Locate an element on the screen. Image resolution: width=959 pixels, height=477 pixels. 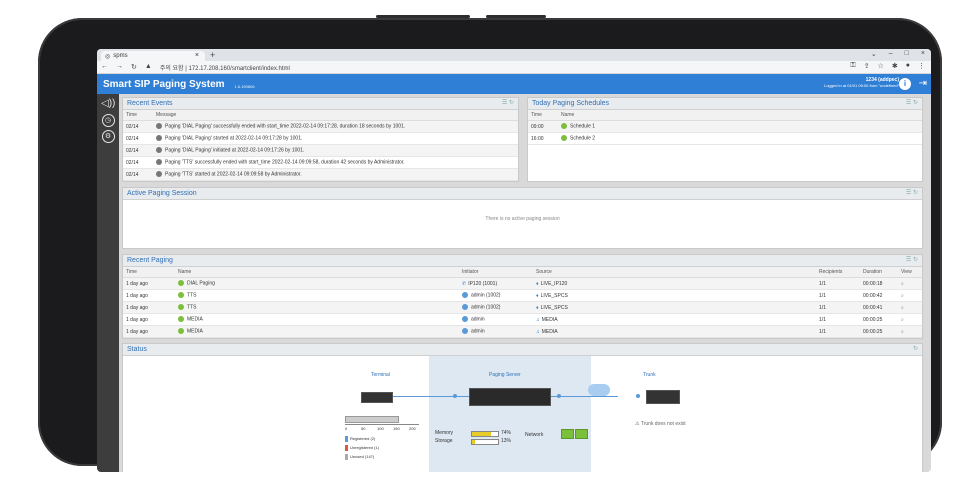
warning-icon: ▲ is located at coordinates (148, 67).